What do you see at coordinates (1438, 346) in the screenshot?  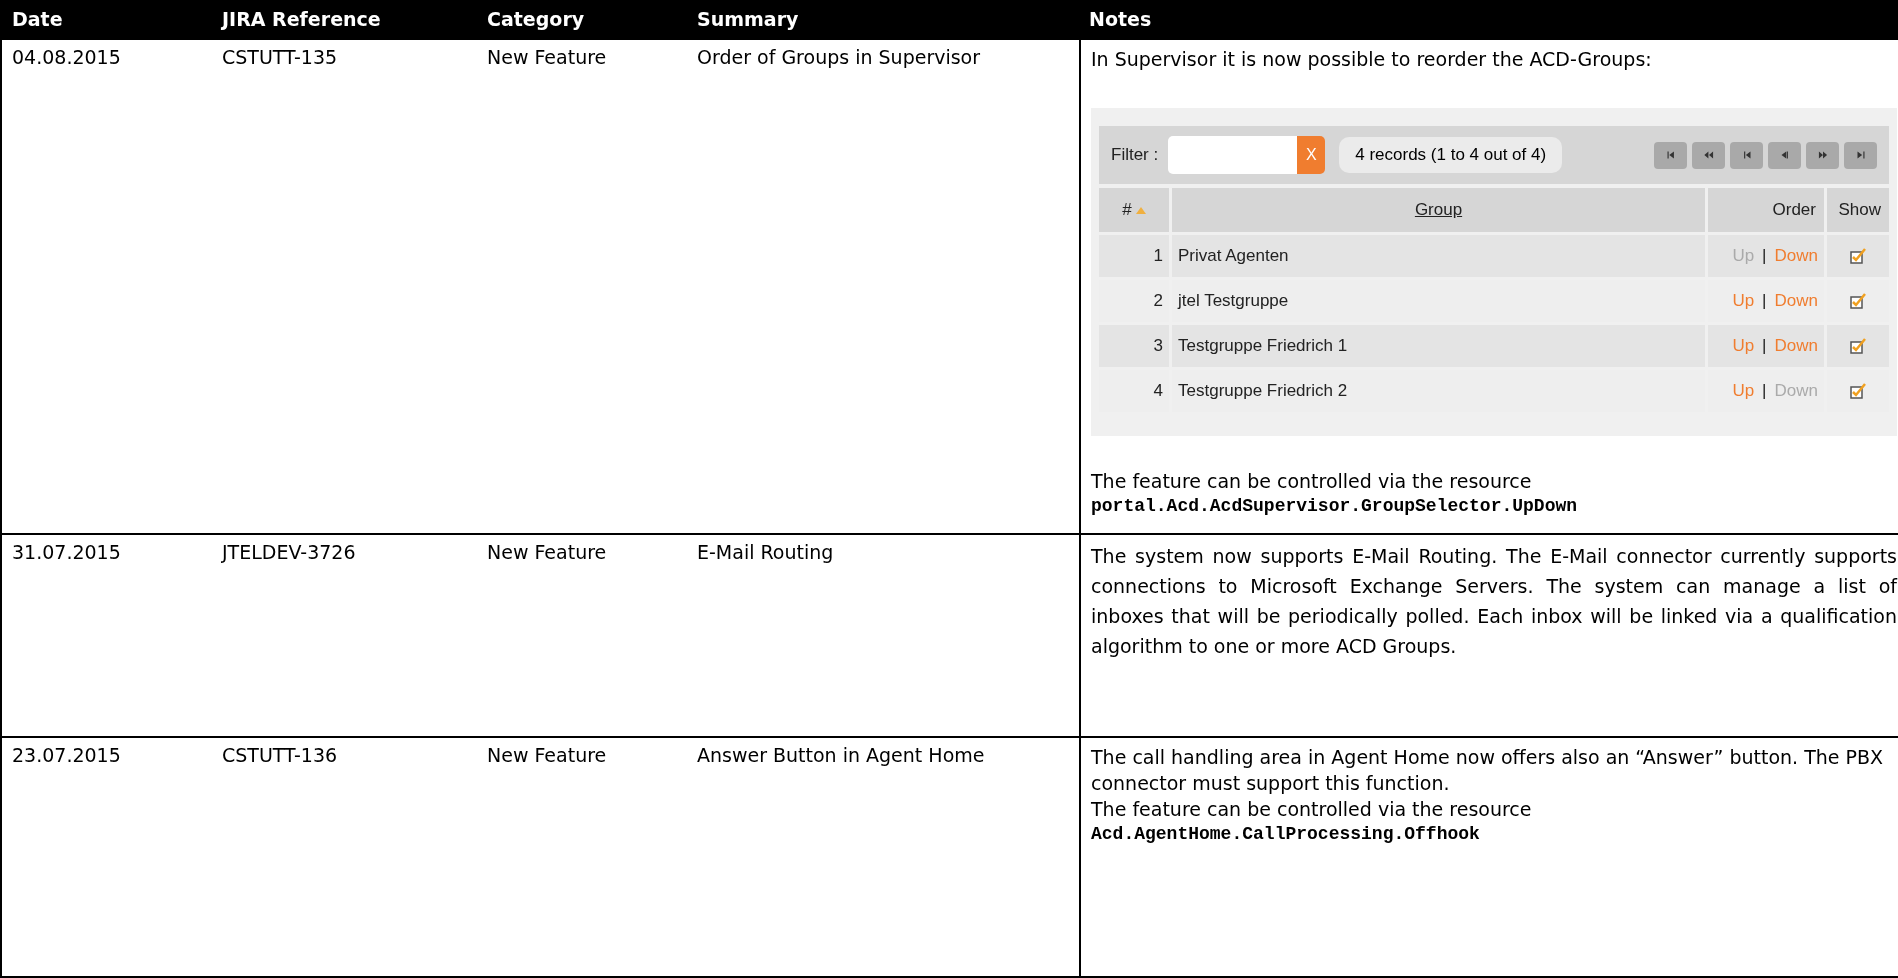 I see `group-name: Testgruppe Friedrich 1` at bounding box center [1438, 346].